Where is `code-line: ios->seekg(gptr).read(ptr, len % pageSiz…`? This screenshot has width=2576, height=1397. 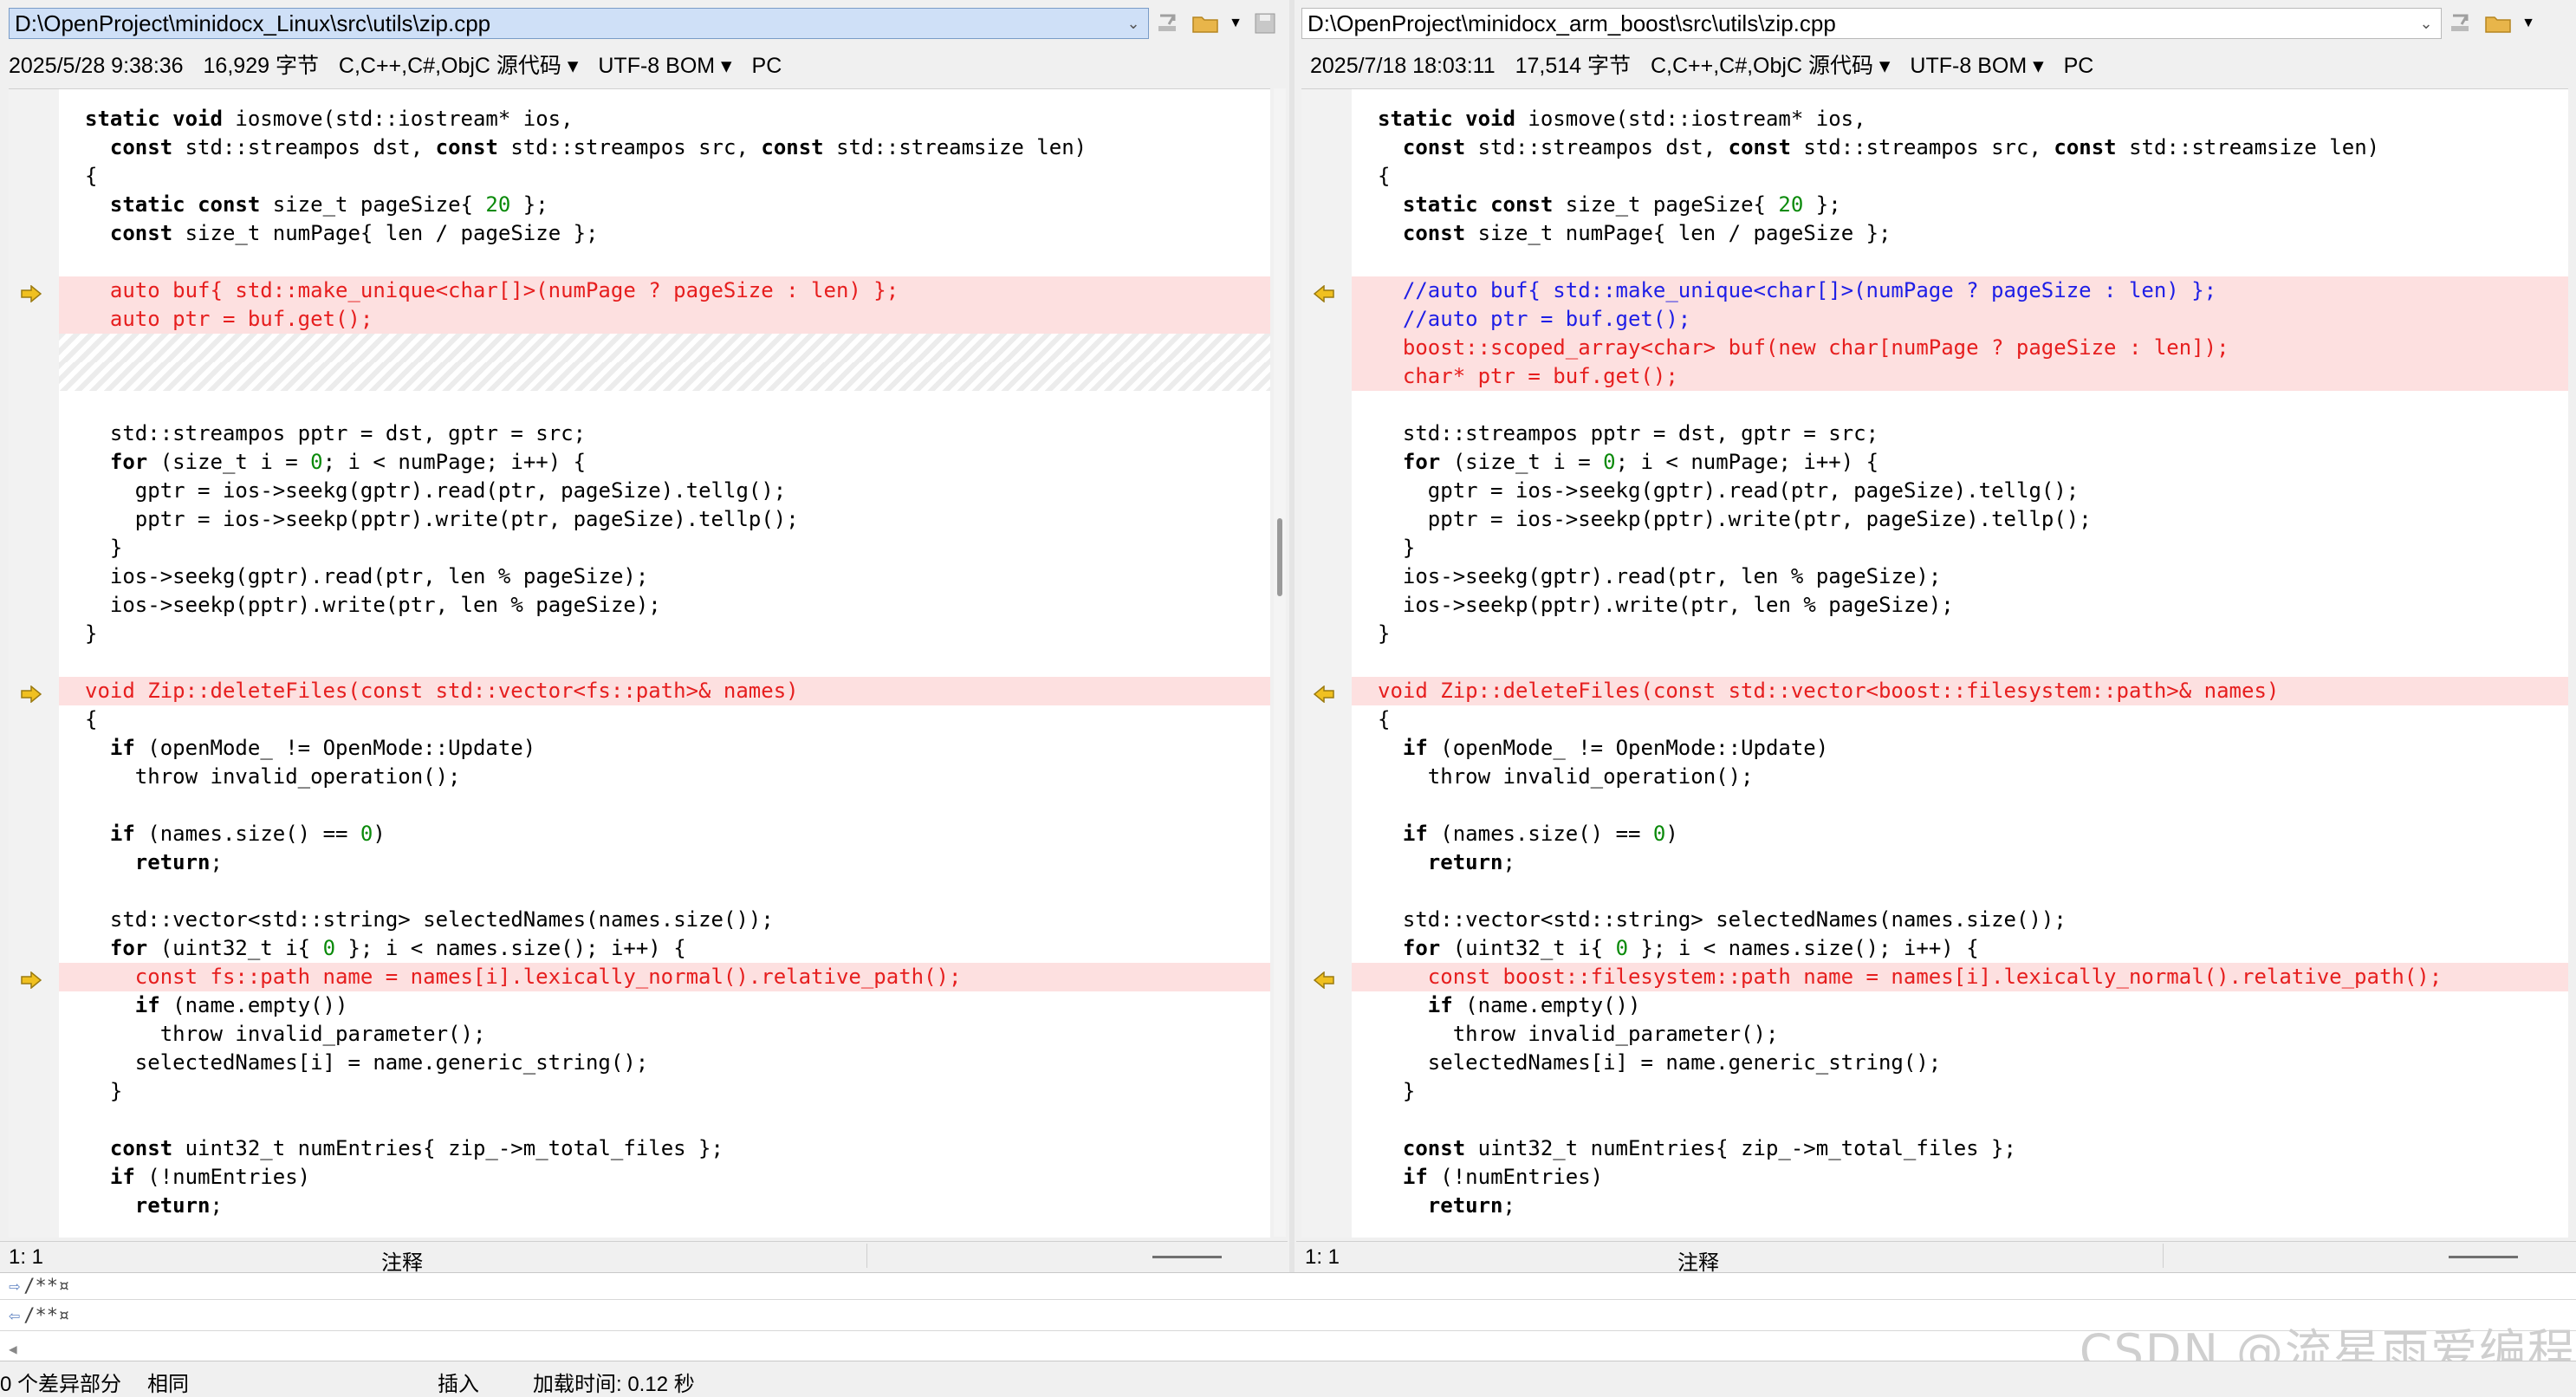 code-line: ios->seekg(gptr).read(ptr, len % pageSiz… is located at coordinates (665, 576).